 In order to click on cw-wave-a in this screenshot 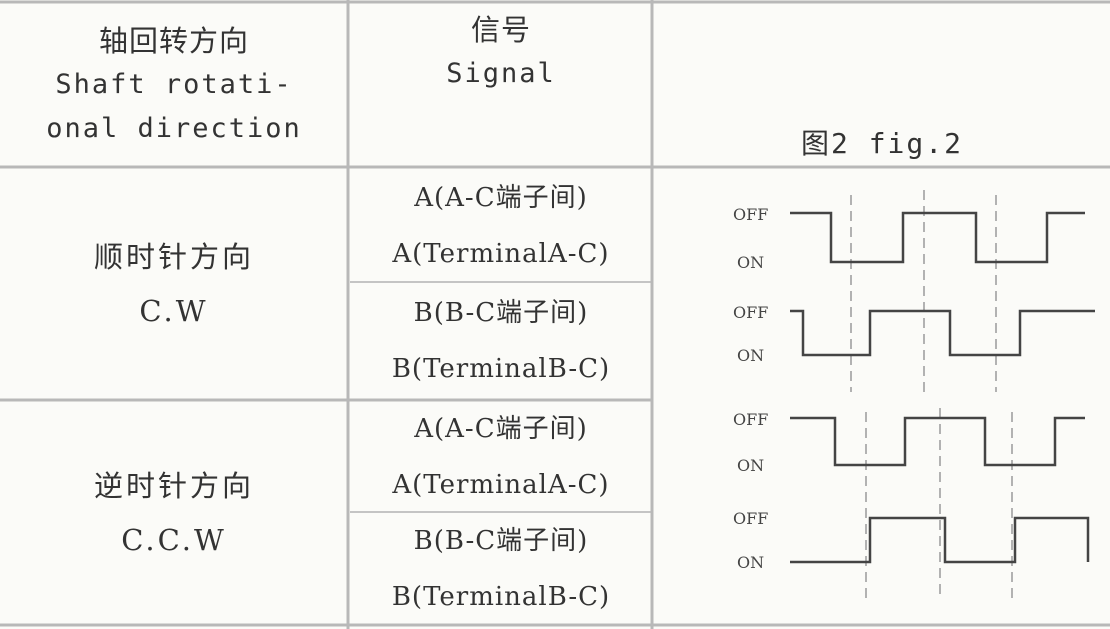, I will do `click(937, 237)`.